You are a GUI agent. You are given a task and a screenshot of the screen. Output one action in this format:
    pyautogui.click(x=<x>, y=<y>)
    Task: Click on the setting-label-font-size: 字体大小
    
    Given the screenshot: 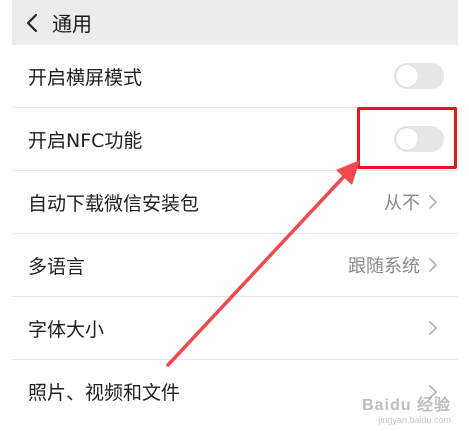 What is the action you would take?
    pyautogui.click(x=66, y=329)
    